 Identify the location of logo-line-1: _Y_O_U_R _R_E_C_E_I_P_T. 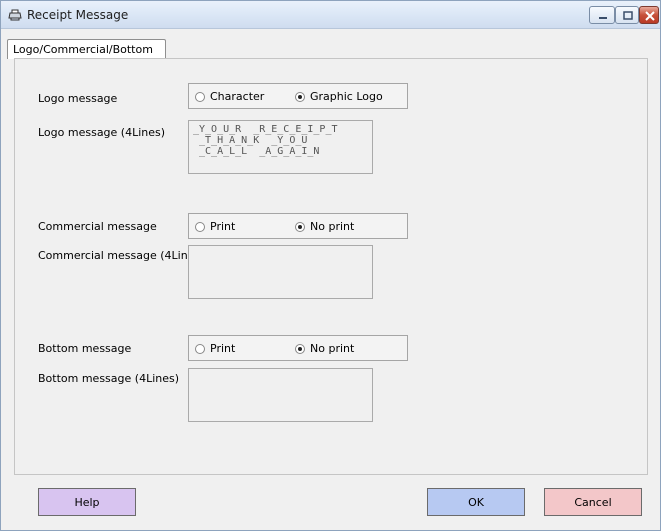
(265, 129).